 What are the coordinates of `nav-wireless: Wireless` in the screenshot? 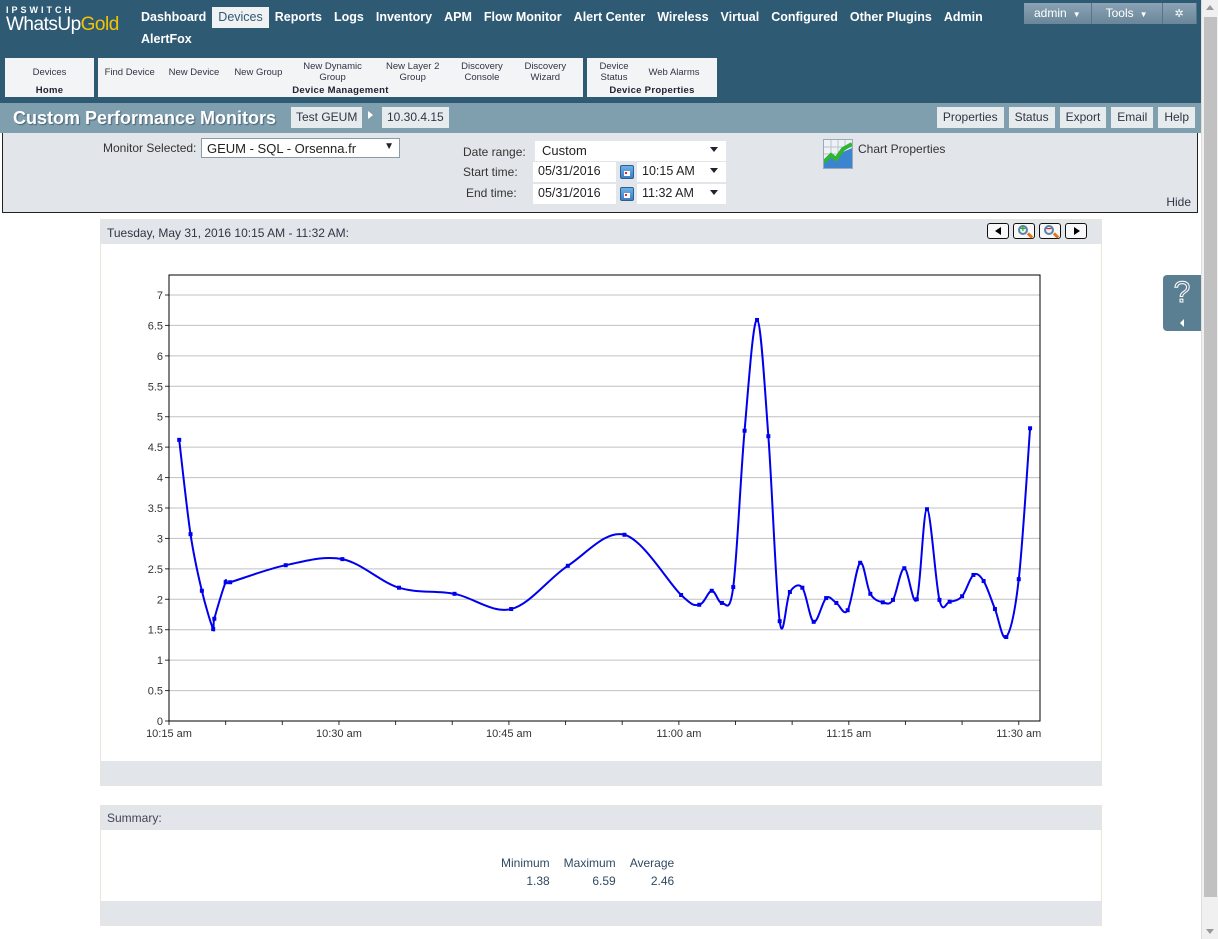 It's located at (682, 17).